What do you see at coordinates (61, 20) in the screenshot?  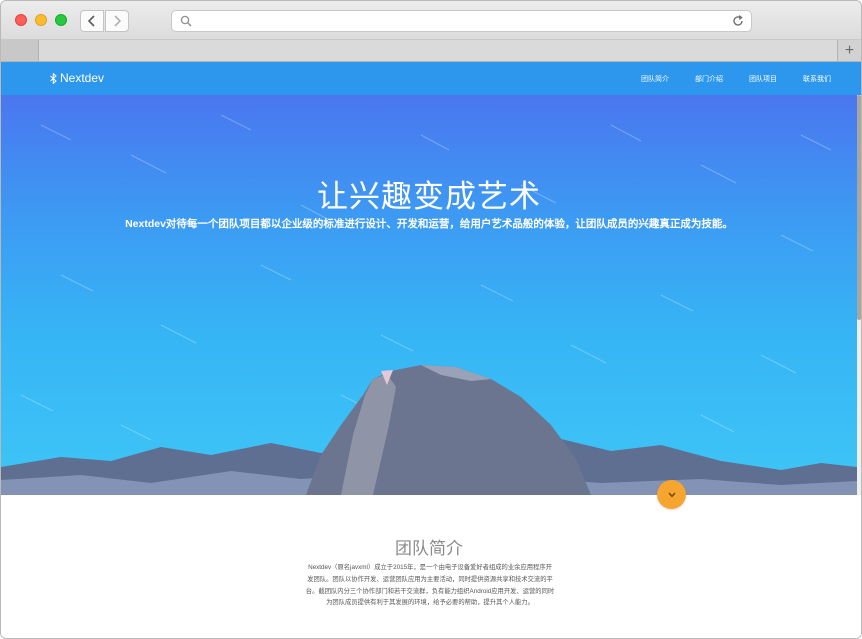 I see `zoom-window-button` at bounding box center [61, 20].